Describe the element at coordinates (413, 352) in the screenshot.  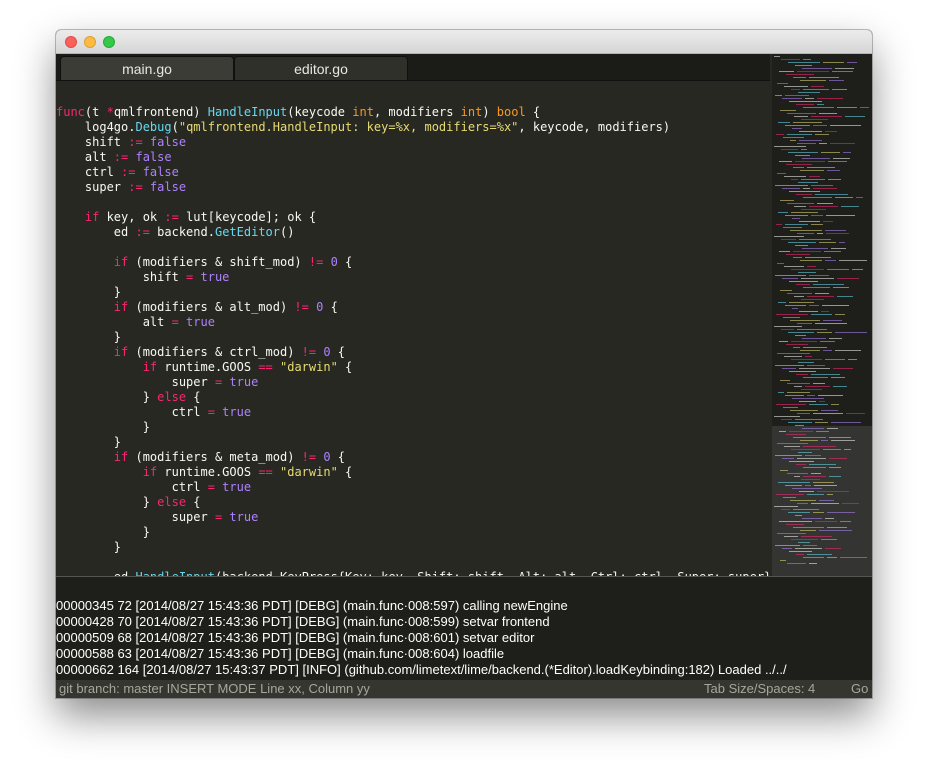
I see `code-line: if (modifiers & ctrl_mod) != 0 {` at that location.